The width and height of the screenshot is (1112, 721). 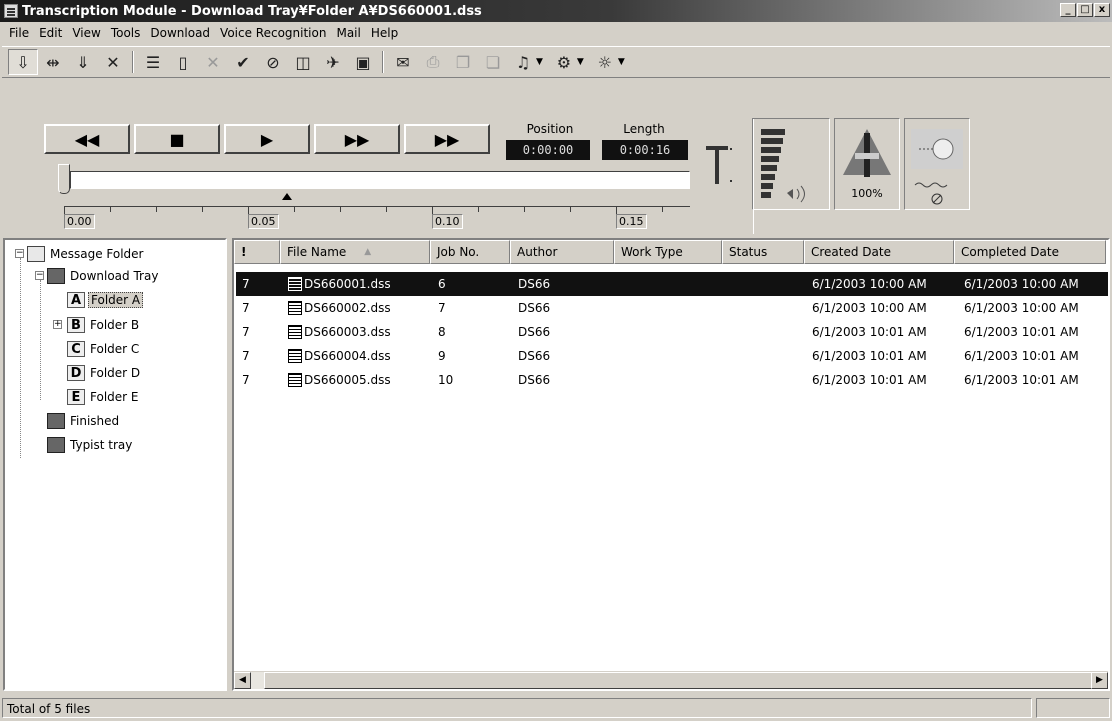 What do you see at coordinates (867, 164) in the screenshot?
I see `speed-control: 100%` at bounding box center [867, 164].